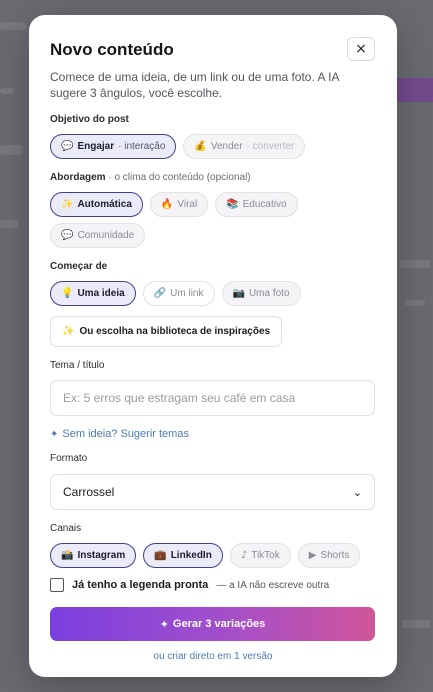  Describe the element at coordinates (67, 293) in the screenshot. I see `lightbulb-icon: 💡` at that location.